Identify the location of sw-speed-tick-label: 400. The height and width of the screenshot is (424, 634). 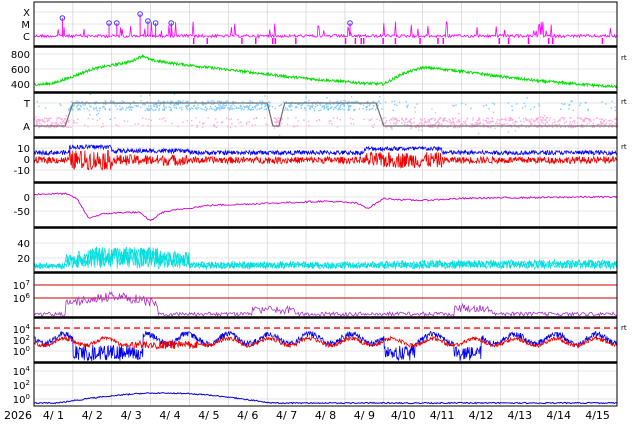
(20, 85).